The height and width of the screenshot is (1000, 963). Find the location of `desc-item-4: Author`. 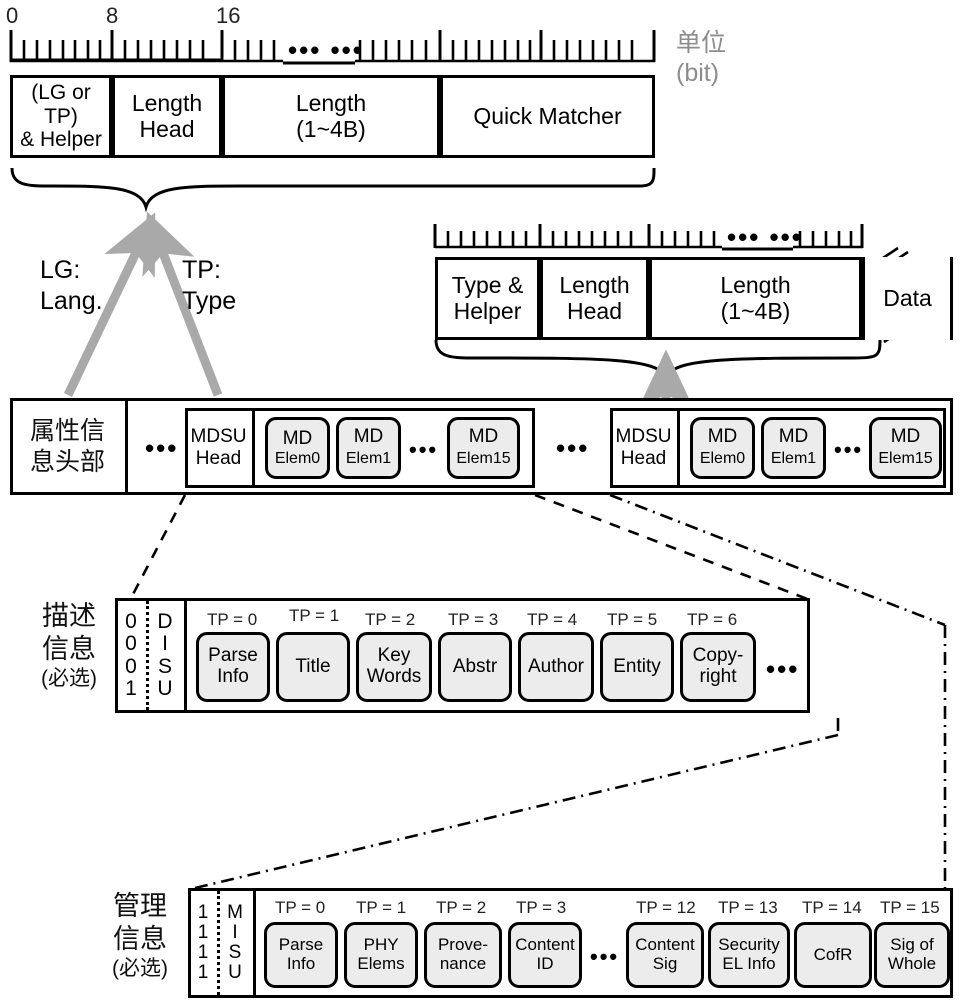

desc-item-4: Author is located at coordinates (556, 667).